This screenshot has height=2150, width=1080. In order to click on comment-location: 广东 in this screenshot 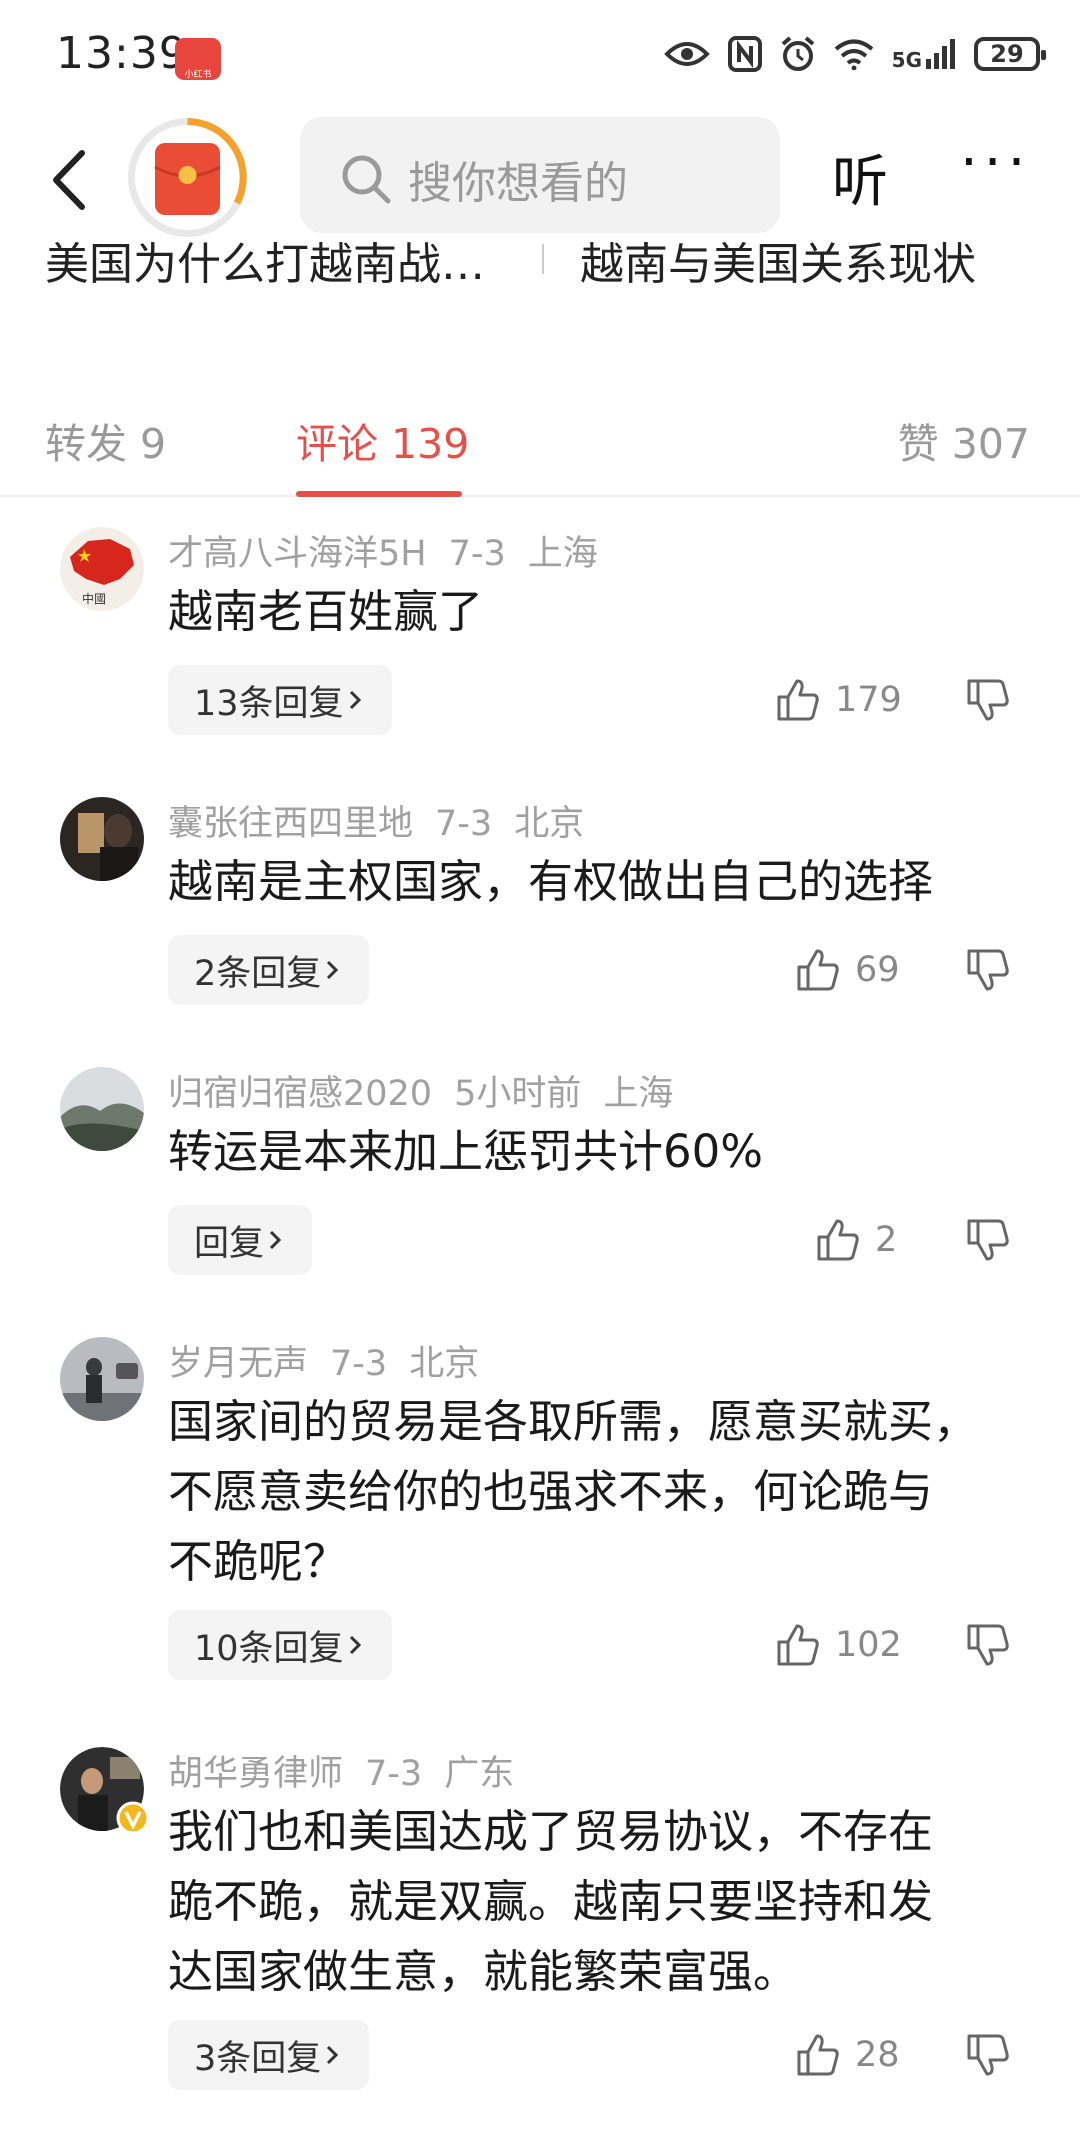, I will do `click(479, 1774)`.